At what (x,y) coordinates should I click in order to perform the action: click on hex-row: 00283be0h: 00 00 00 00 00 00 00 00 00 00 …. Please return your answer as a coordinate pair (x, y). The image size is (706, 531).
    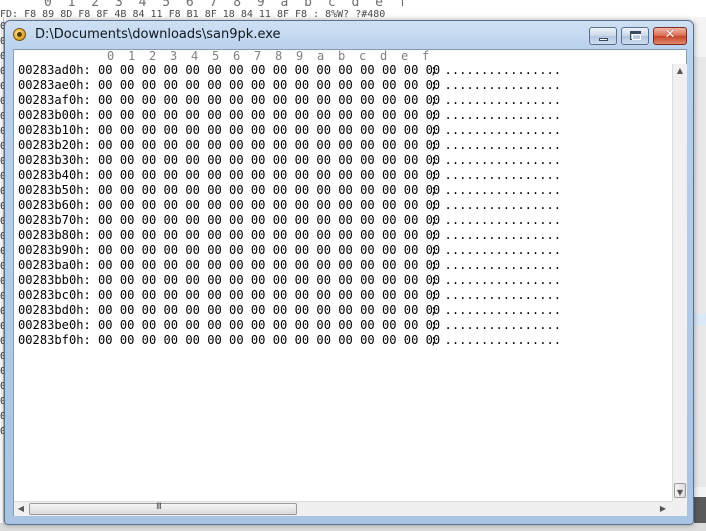
    Looking at the image, I should click on (343, 325).